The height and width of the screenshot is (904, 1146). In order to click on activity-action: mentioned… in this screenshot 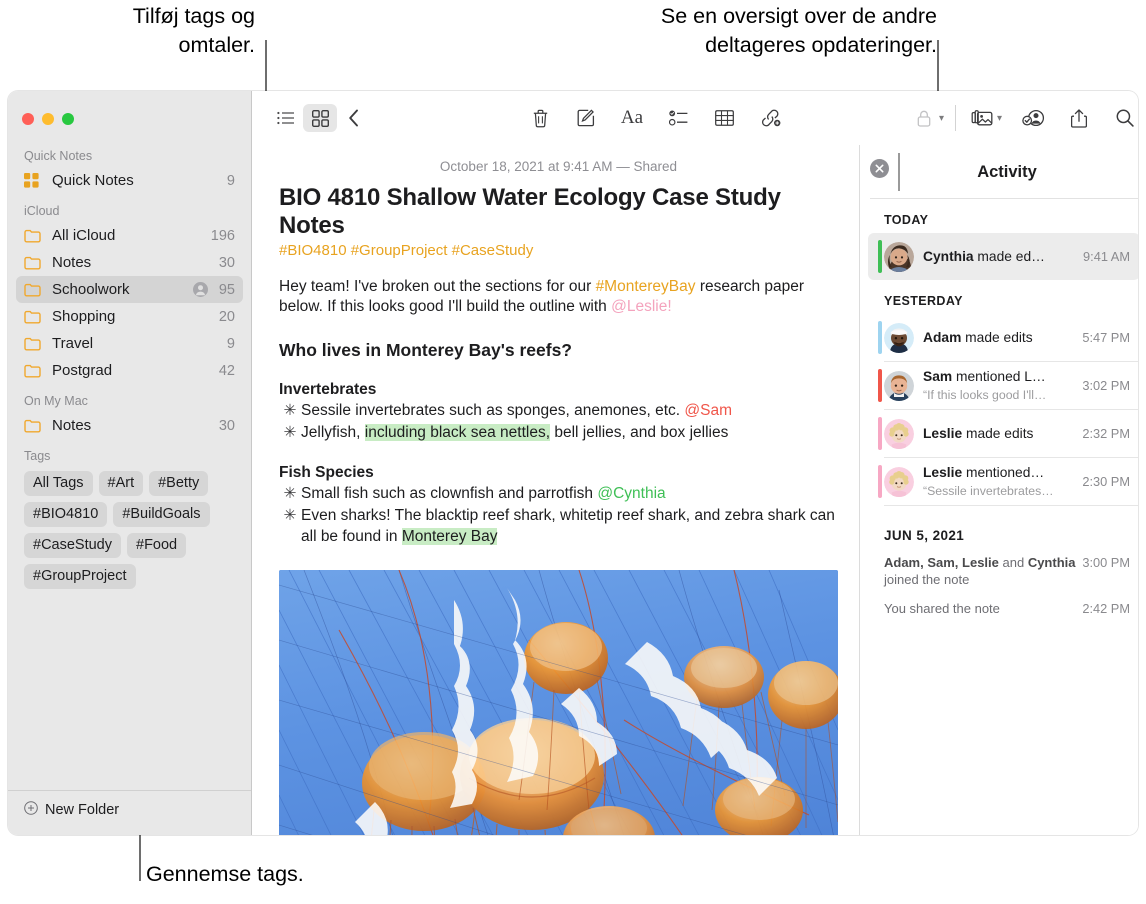, I will do `click(1003, 472)`.